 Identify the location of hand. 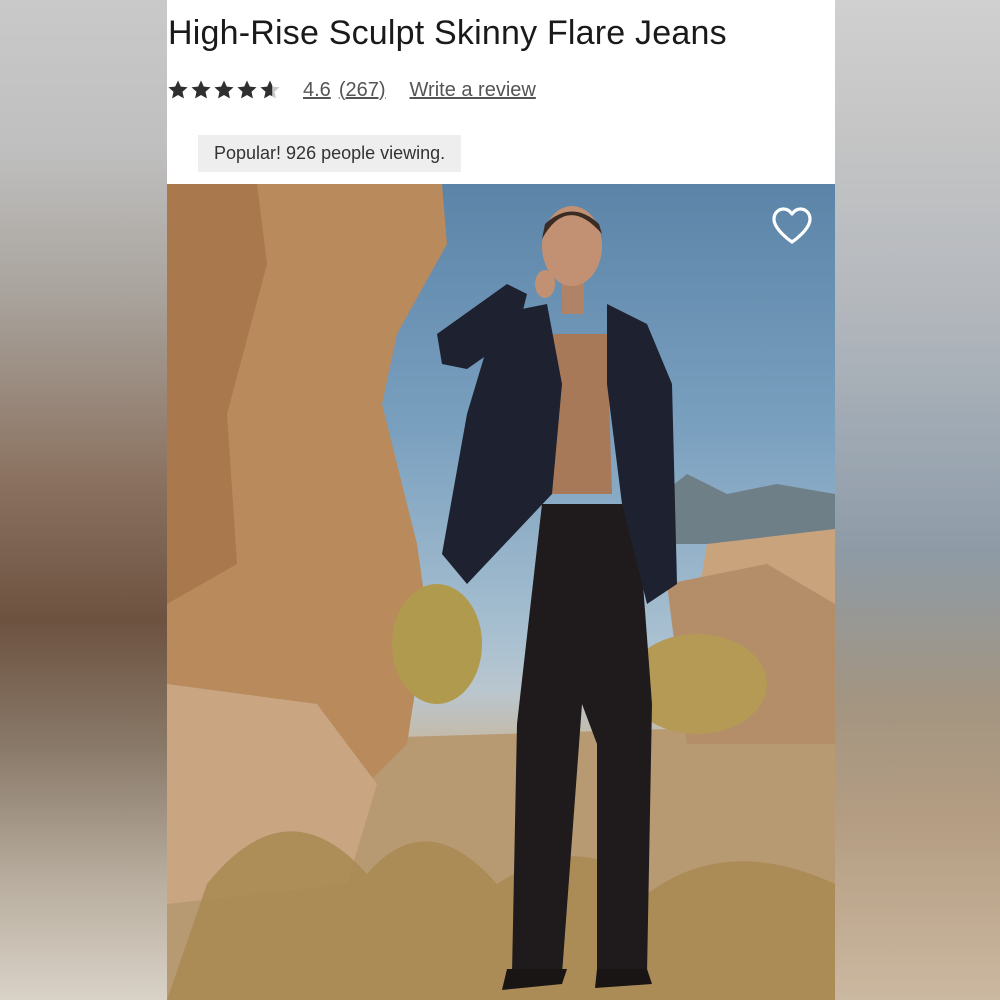
(545, 284).